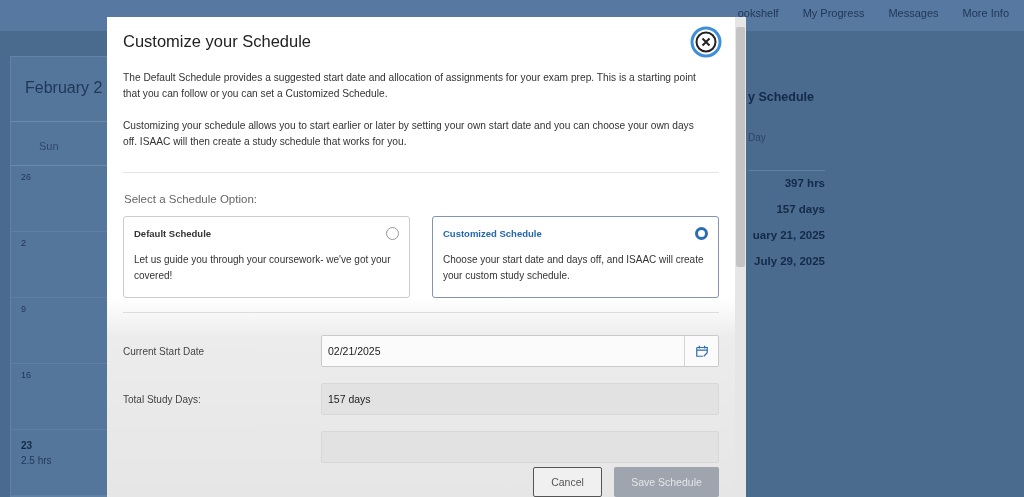 Image resolution: width=1024 pixels, height=497 pixels. What do you see at coordinates (567, 482) in the screenshot?
I see `cancel-button: Cancel` at bounding box center [567, 482].